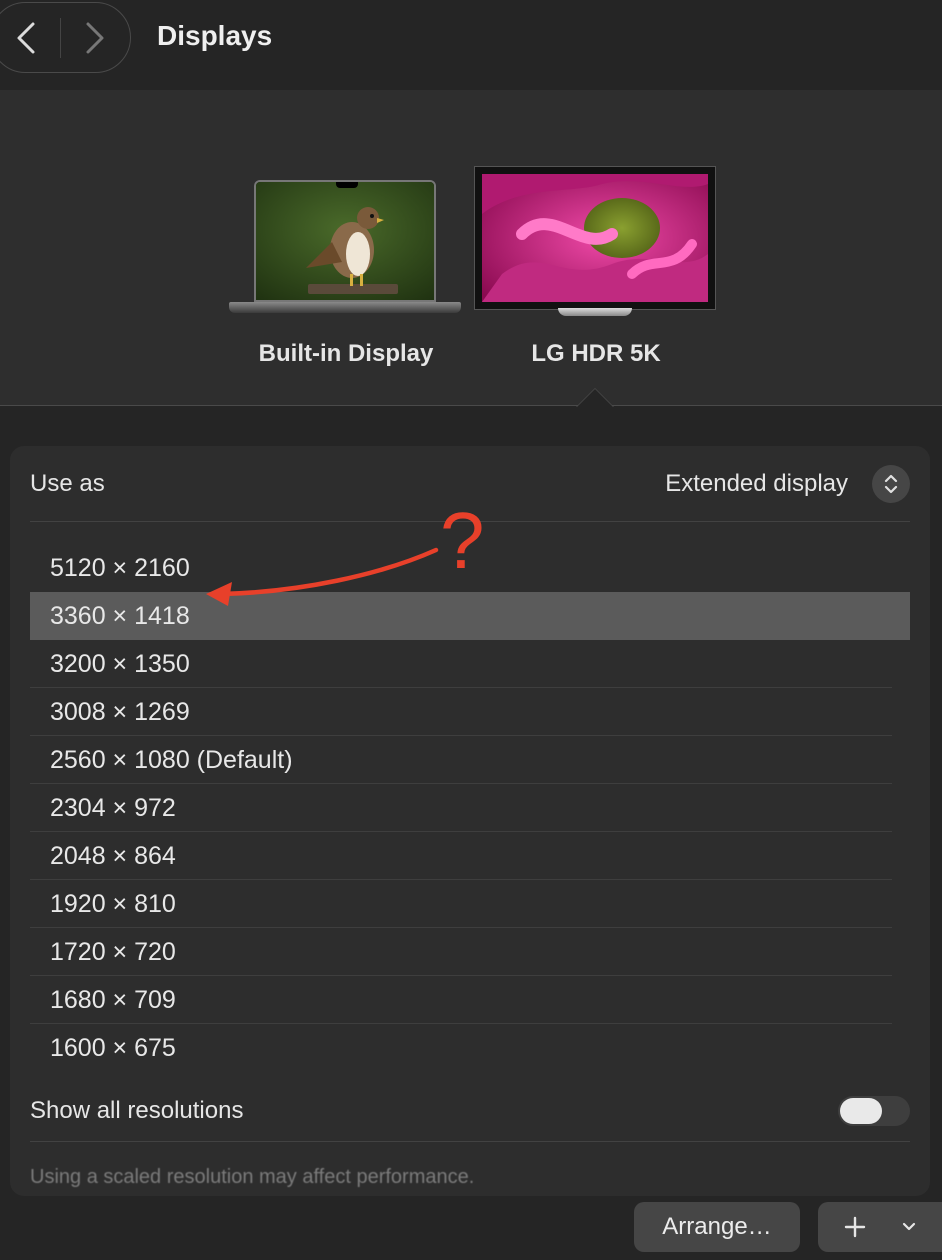 Image resolution: width=942 pixels, height=1260 pixels. Describe the element at coordinates (137, 1110) in the screenshot. I see `show-all-resolutions-label: Show all resolutions` at that location.